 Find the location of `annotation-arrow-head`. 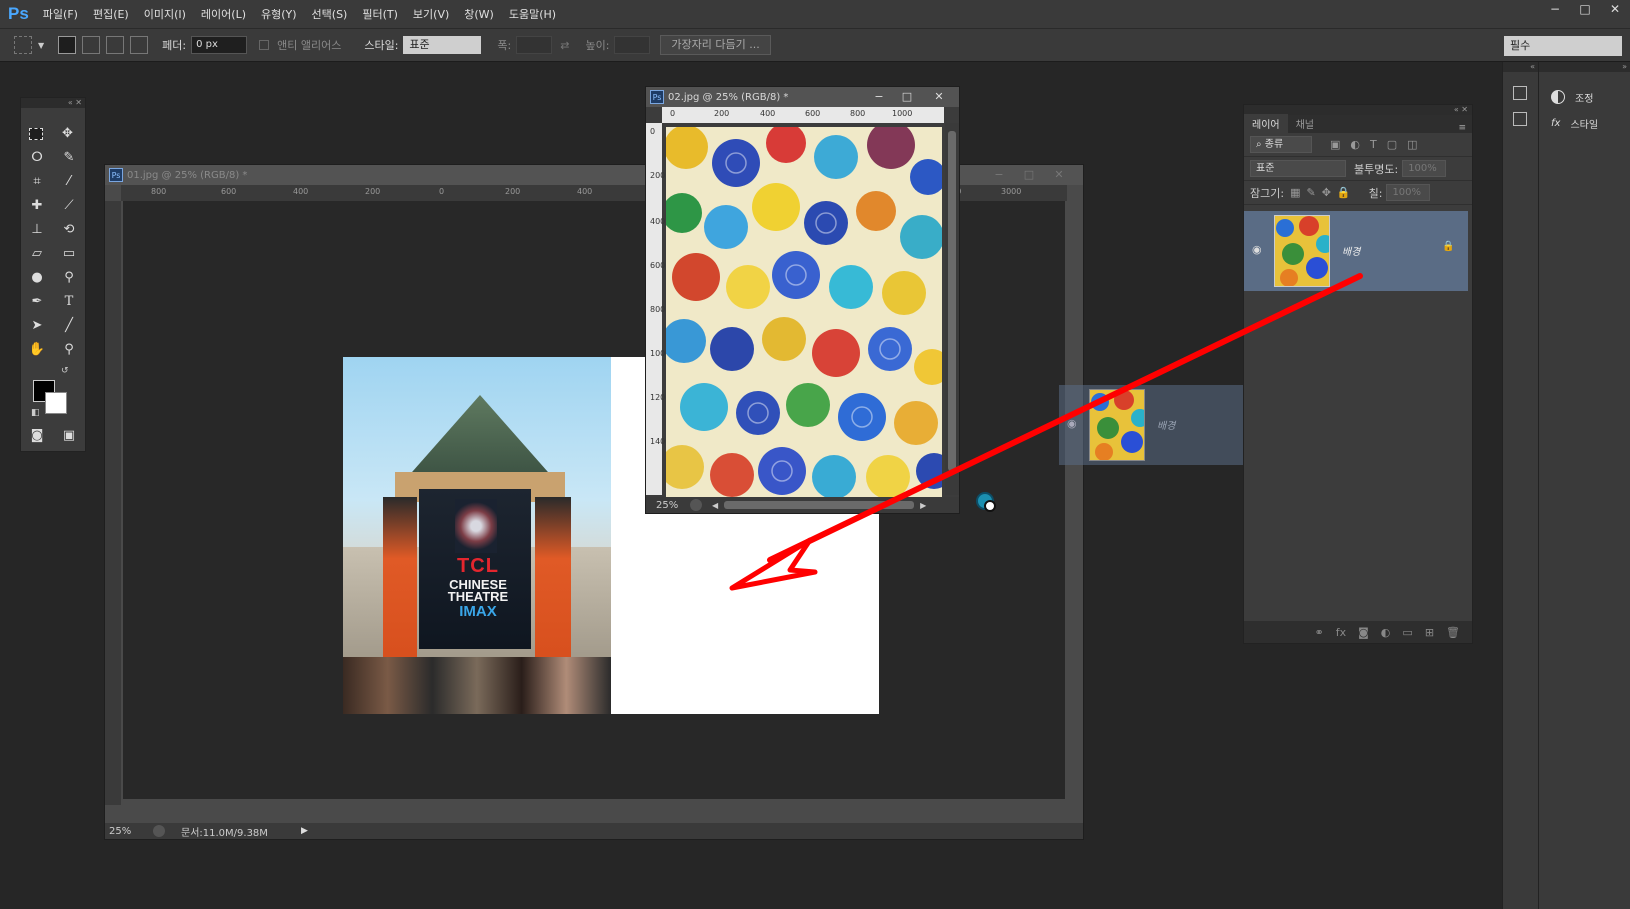

annotation-arrow-head is located at coordinates (773, 564).